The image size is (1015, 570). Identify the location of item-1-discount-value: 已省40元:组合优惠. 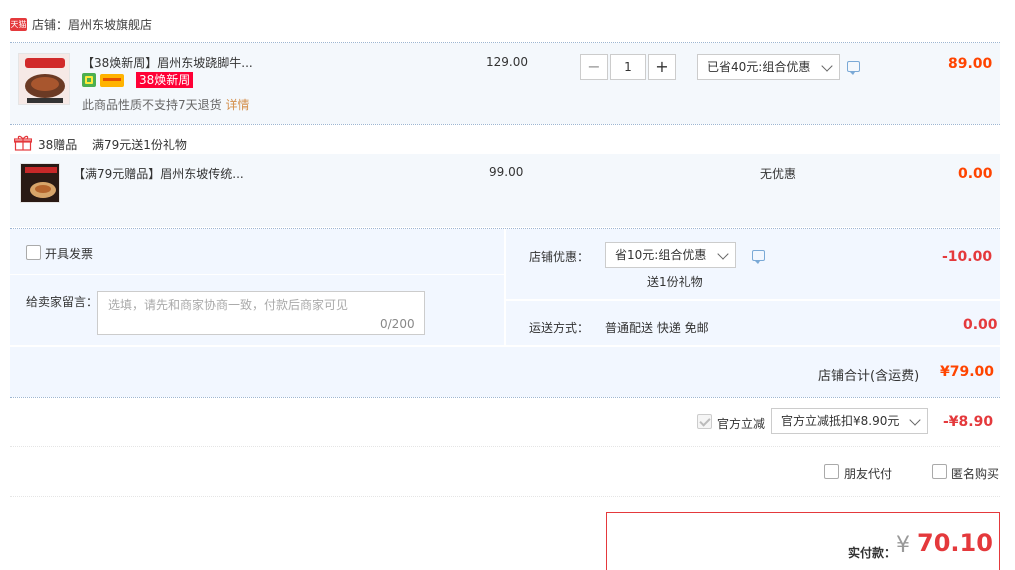
(759, 67).